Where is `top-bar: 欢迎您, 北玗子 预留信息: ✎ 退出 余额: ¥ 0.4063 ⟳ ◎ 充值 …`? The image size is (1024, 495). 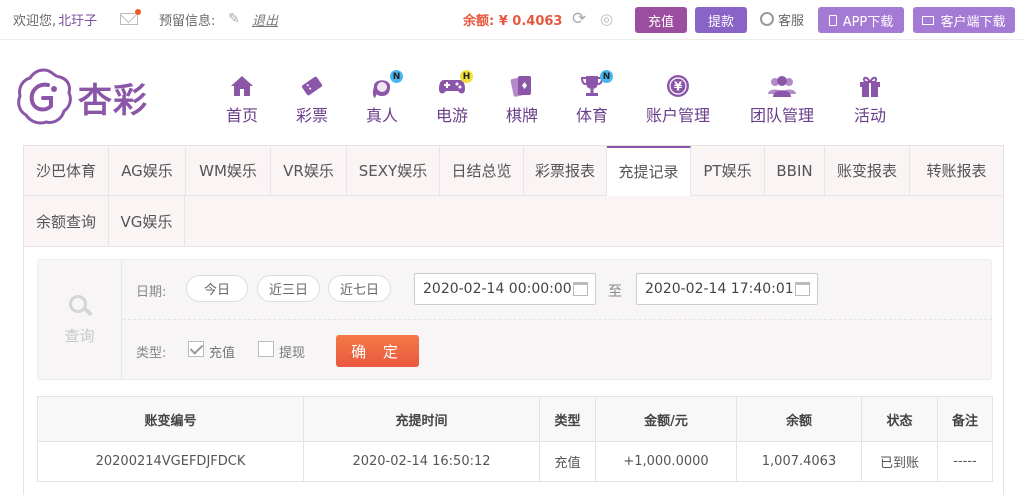
top-bar: 欢迎您, 北玗子 预留信息: ✎ 退出 余额: ¥ 0.4063 ⟳ ◎ 充值 … is located at coordinates (512, 20).